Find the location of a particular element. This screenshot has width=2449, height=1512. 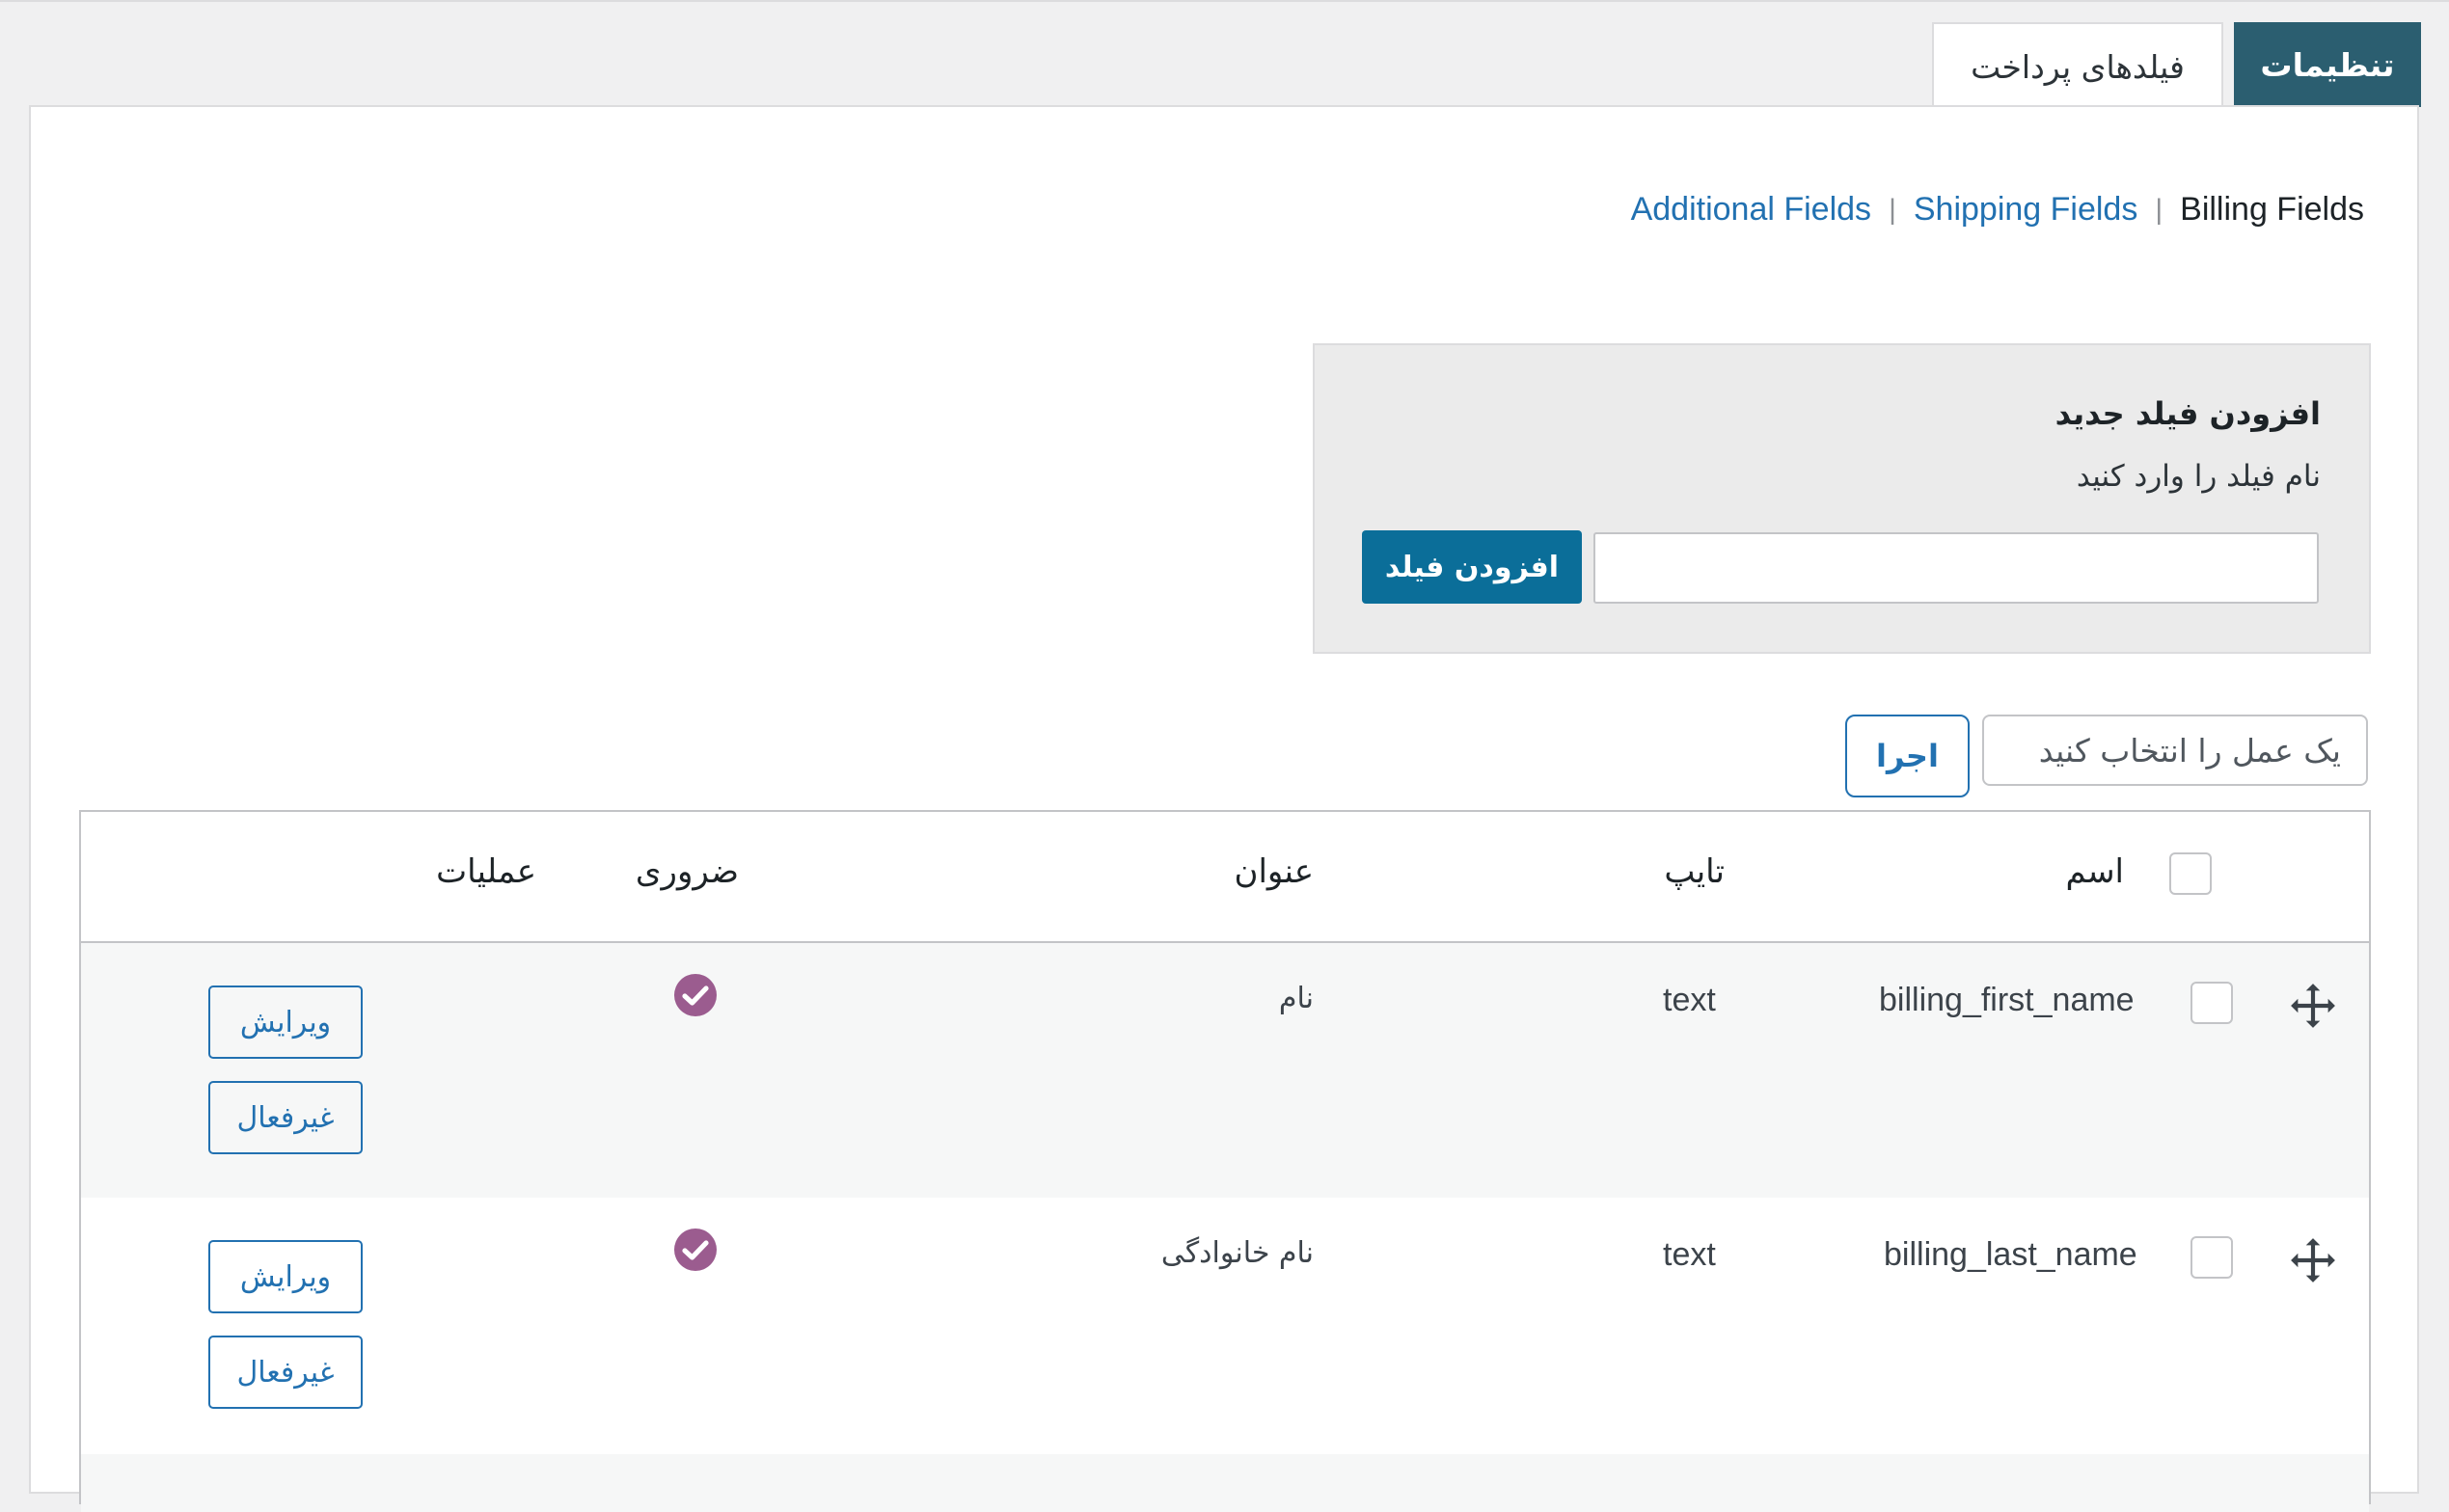

column-header-title: عنوان is located at coordinates (1274, 871).